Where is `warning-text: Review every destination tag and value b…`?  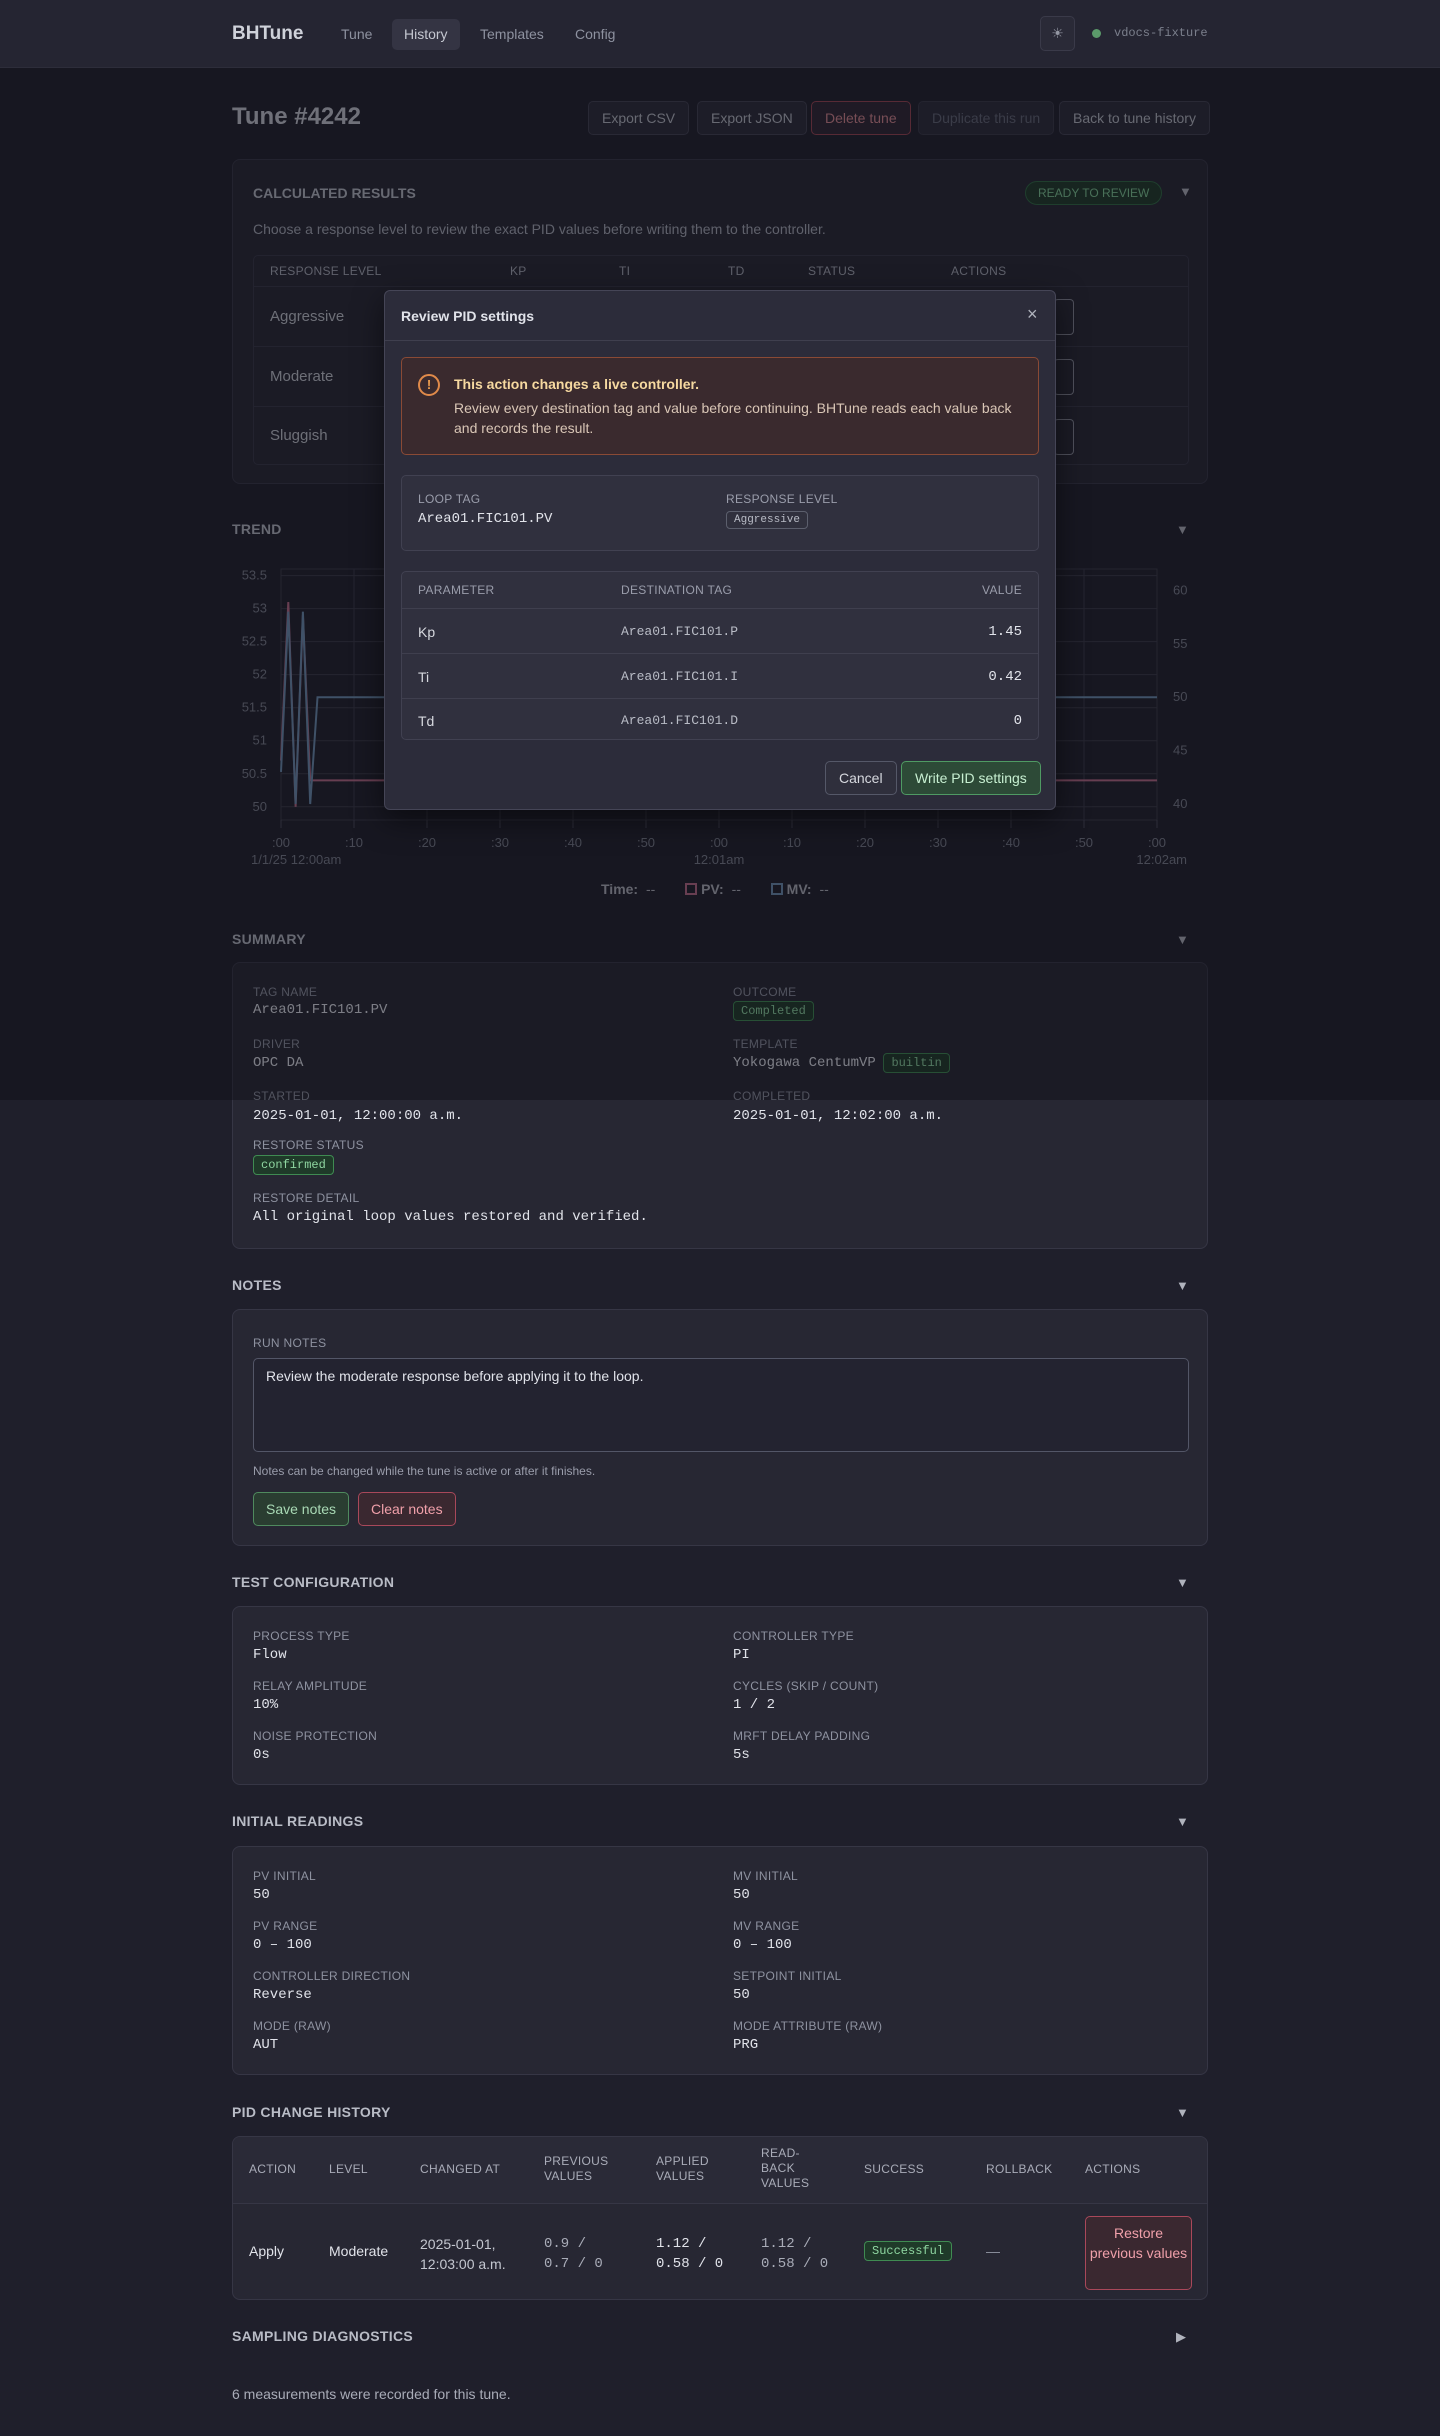
warning-text: Review every destination tag and value b… is located at coordinates (733, 418).